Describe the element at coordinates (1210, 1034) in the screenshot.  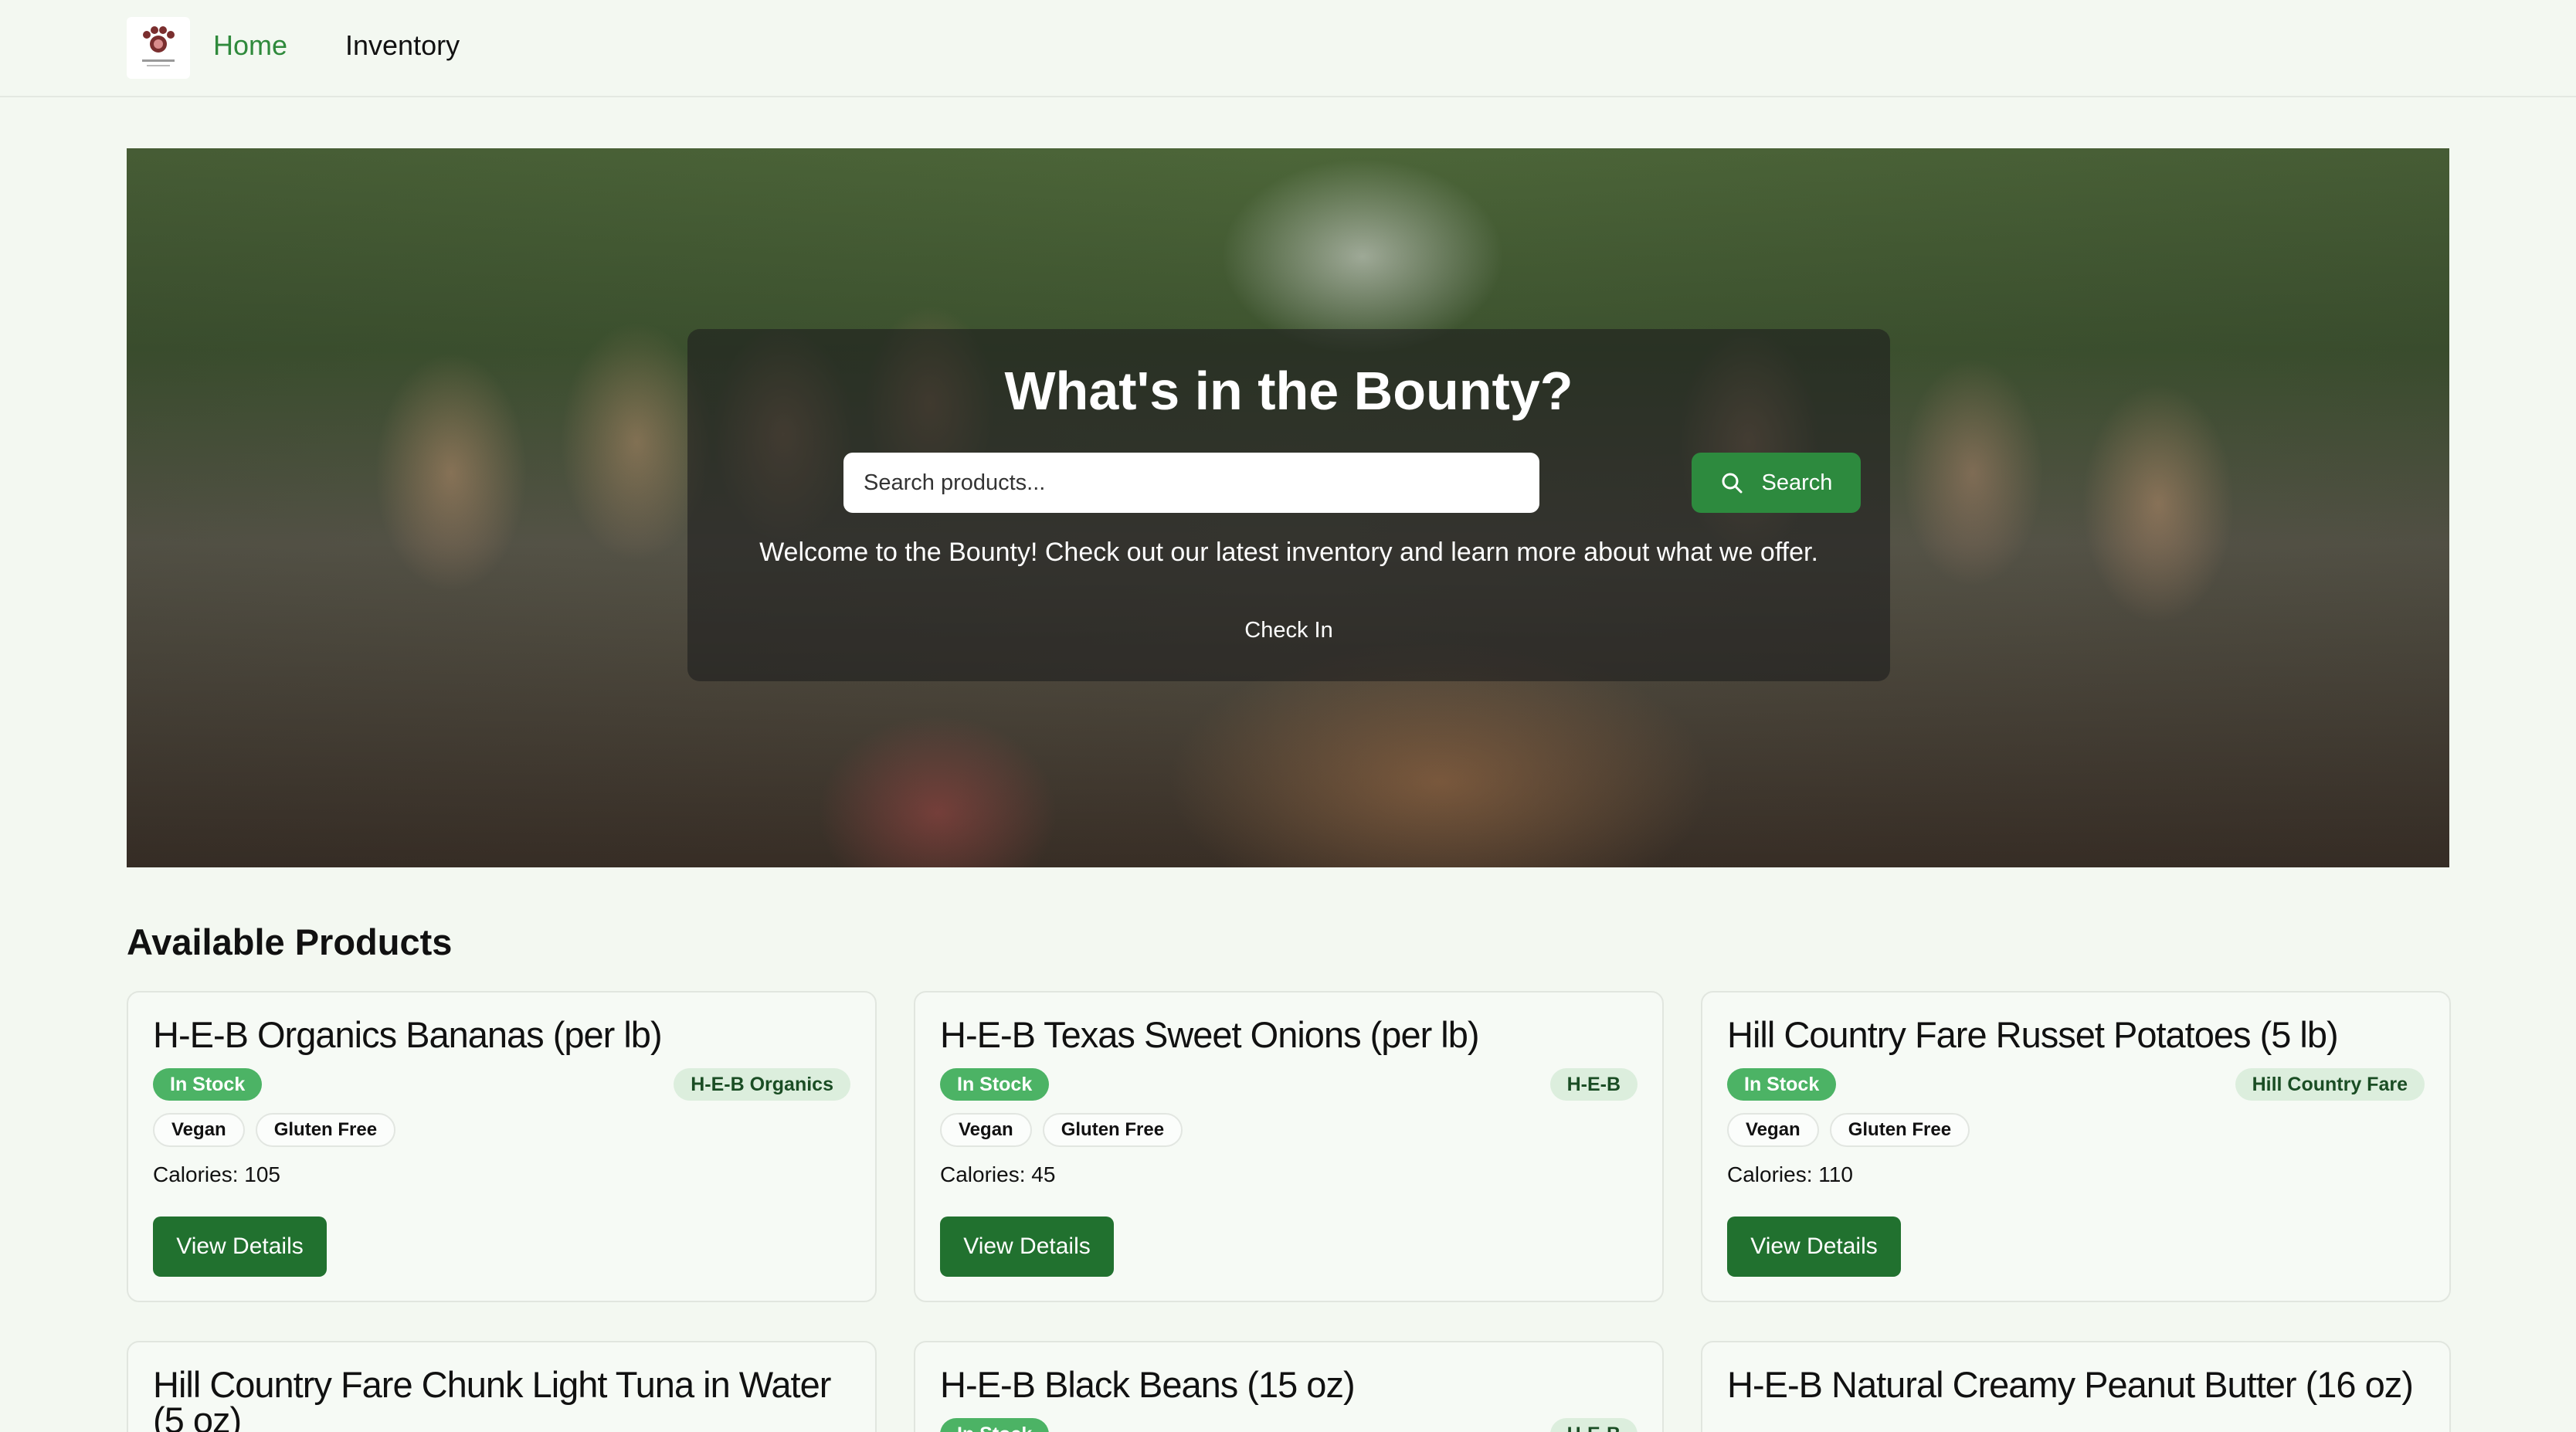
I see `product-name: H-E-B Texas Sweet Onions (per lb)` at that location.